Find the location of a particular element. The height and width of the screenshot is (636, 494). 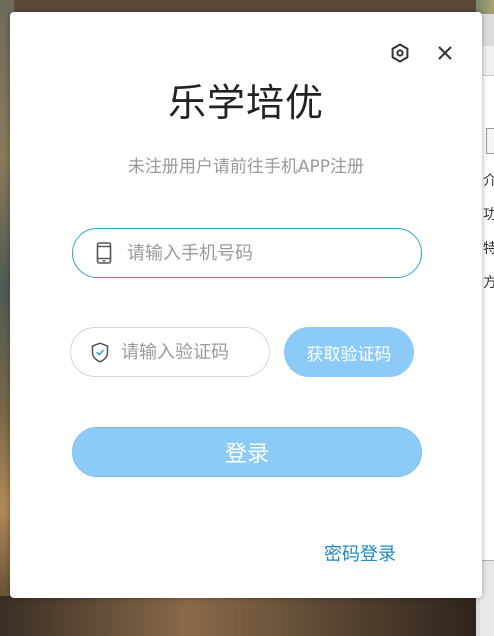

close-icon is located at coordinates (445, 53).